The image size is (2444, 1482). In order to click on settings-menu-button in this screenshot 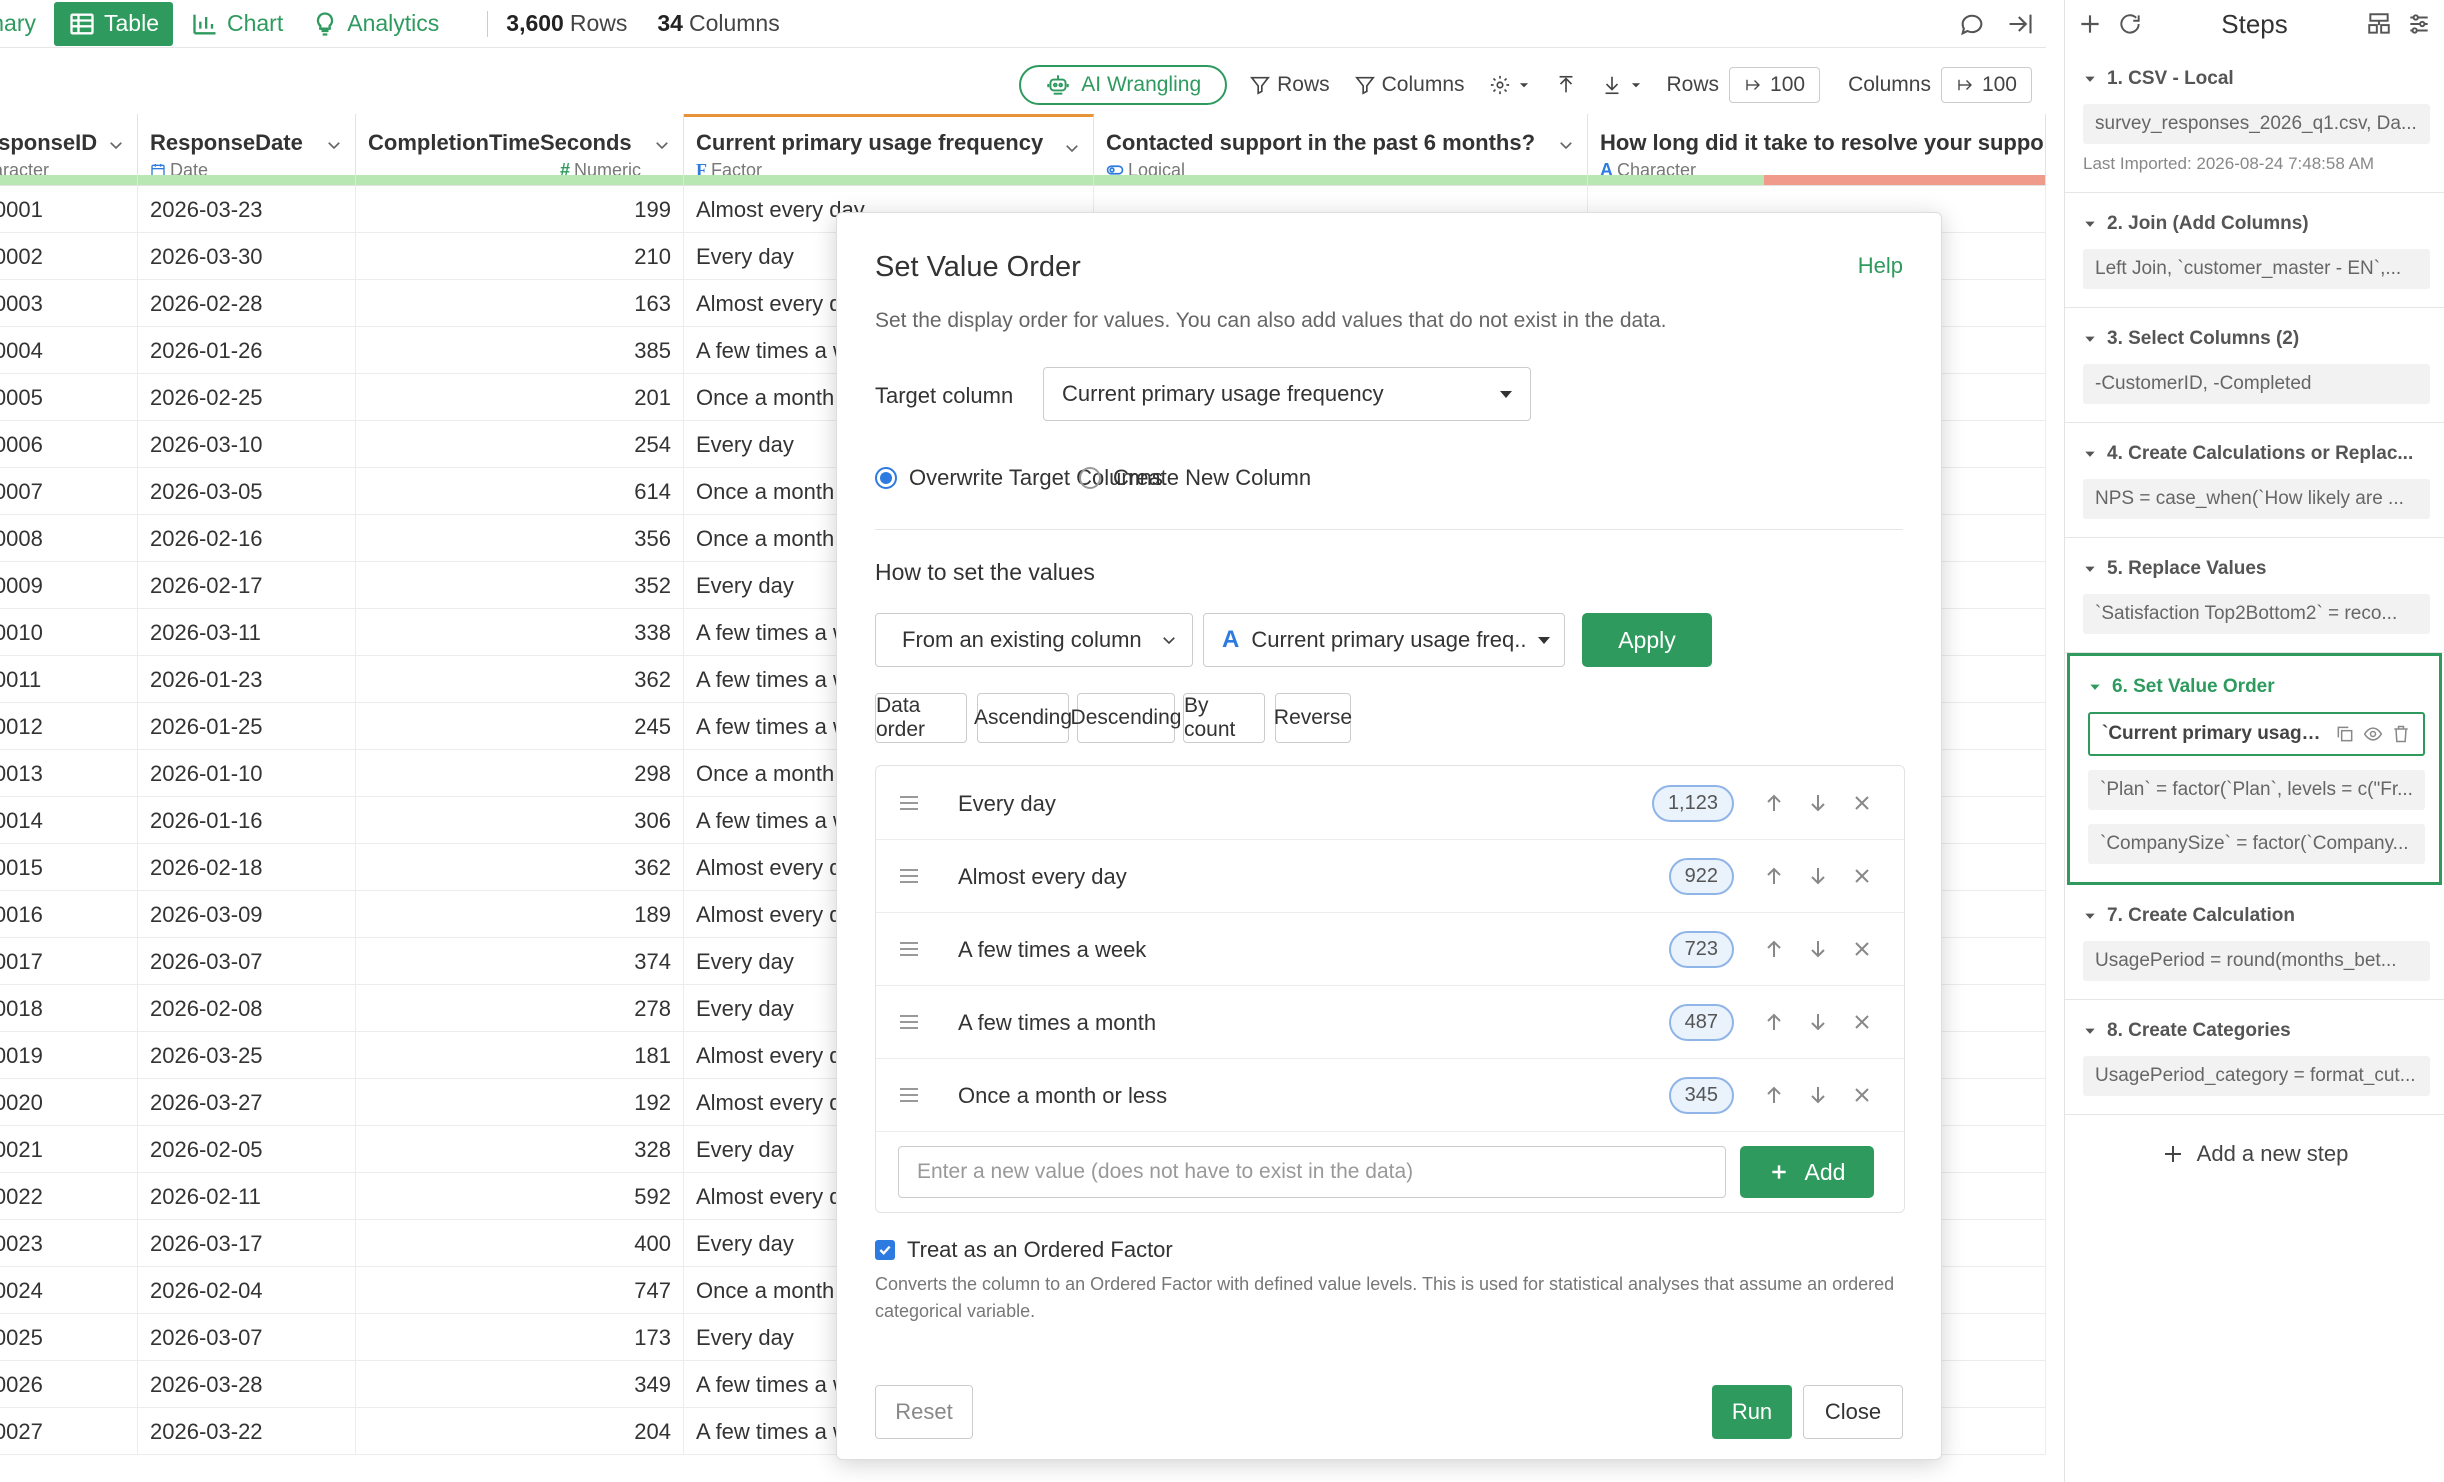, I will do `click(1510, 85)`.